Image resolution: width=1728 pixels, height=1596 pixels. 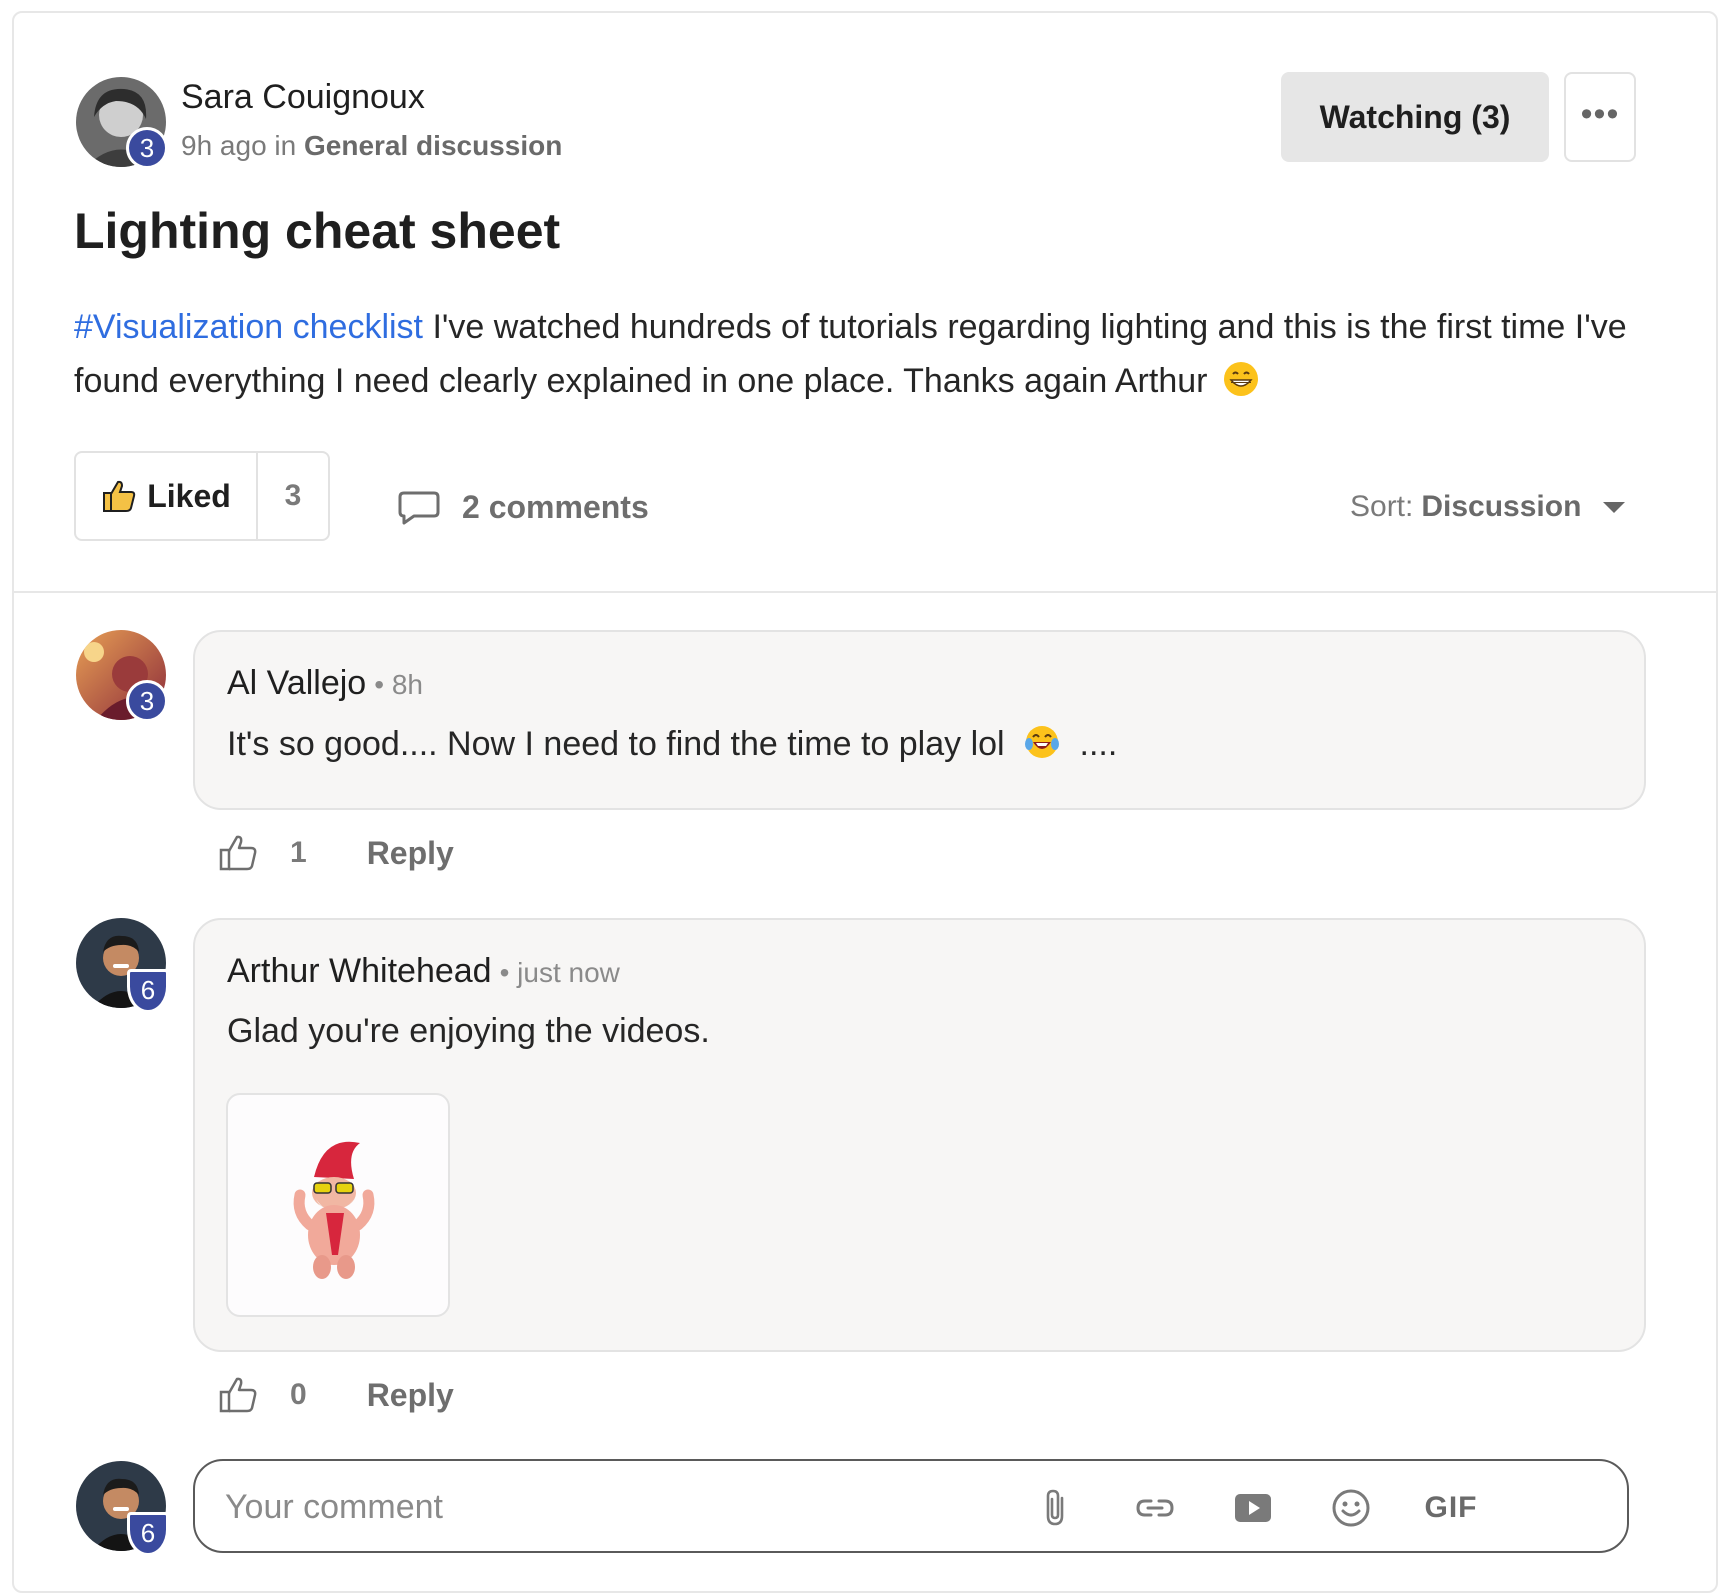 I want to click on attachment-button, so click(x=1057, y=1508).